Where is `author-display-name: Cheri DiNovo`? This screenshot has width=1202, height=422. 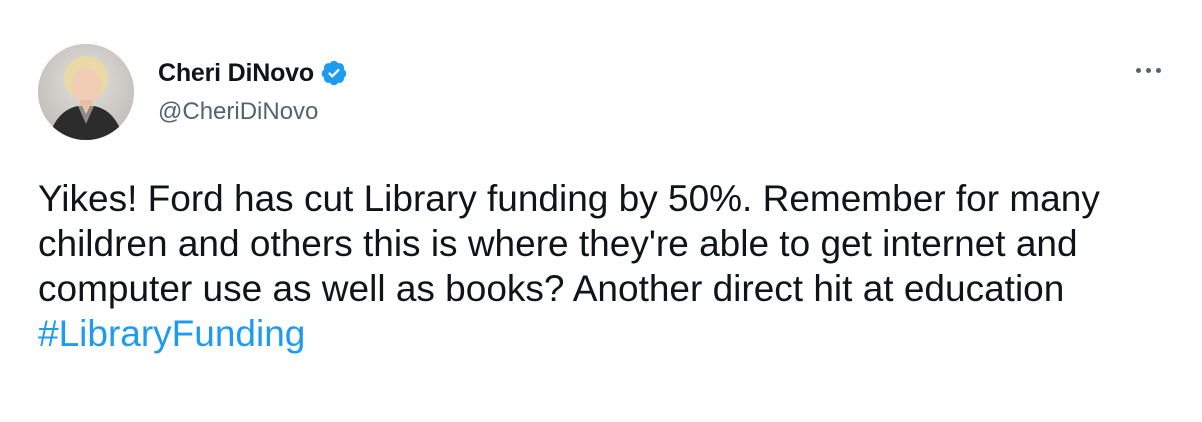
author-display-name: Cheri DiNovo is located at coordinates (236, 73).